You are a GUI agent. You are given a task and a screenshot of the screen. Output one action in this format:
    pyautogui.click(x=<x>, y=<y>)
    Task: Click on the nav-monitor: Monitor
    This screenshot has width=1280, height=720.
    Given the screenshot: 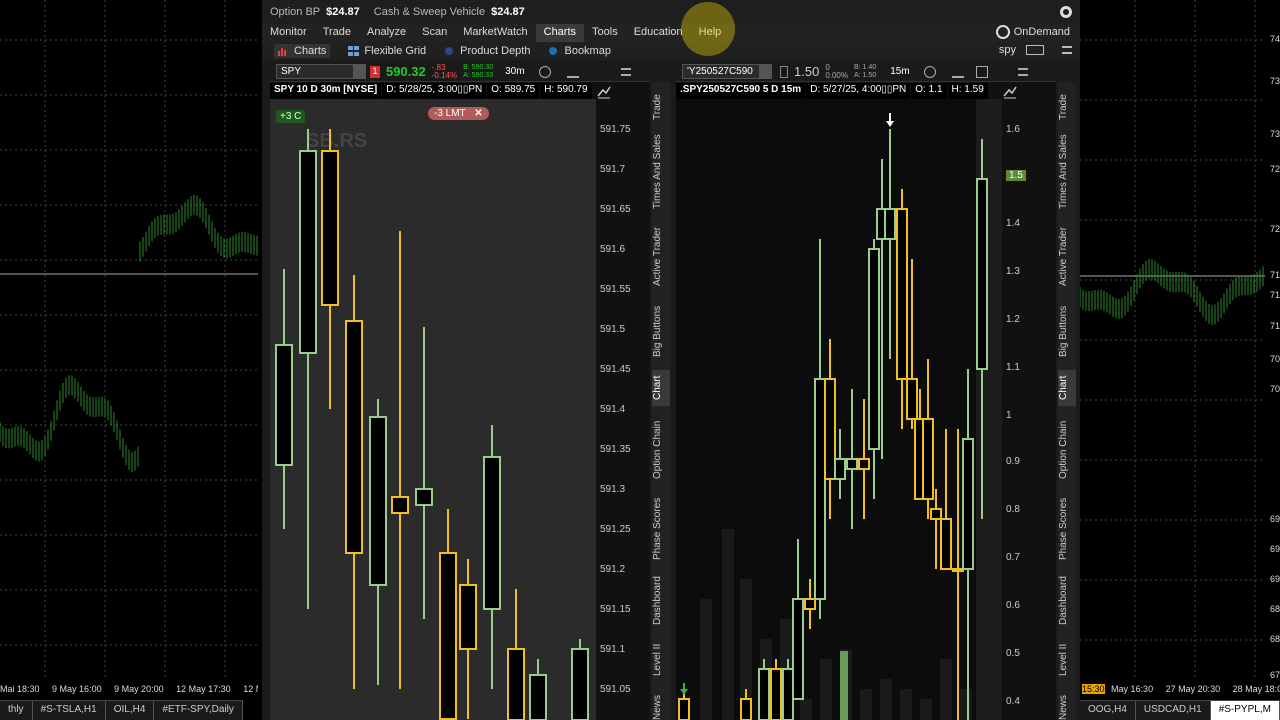 What is the action you would take?
    pyautogui.click(x=288, y=33)
    